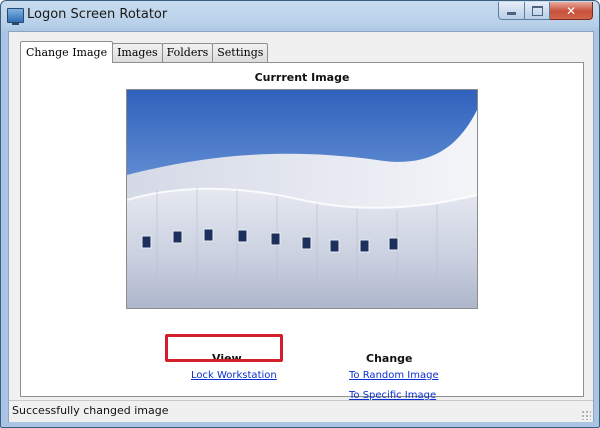  I want to click on tab-strip: Change Image Images Folders Settings, so click(144, 51).